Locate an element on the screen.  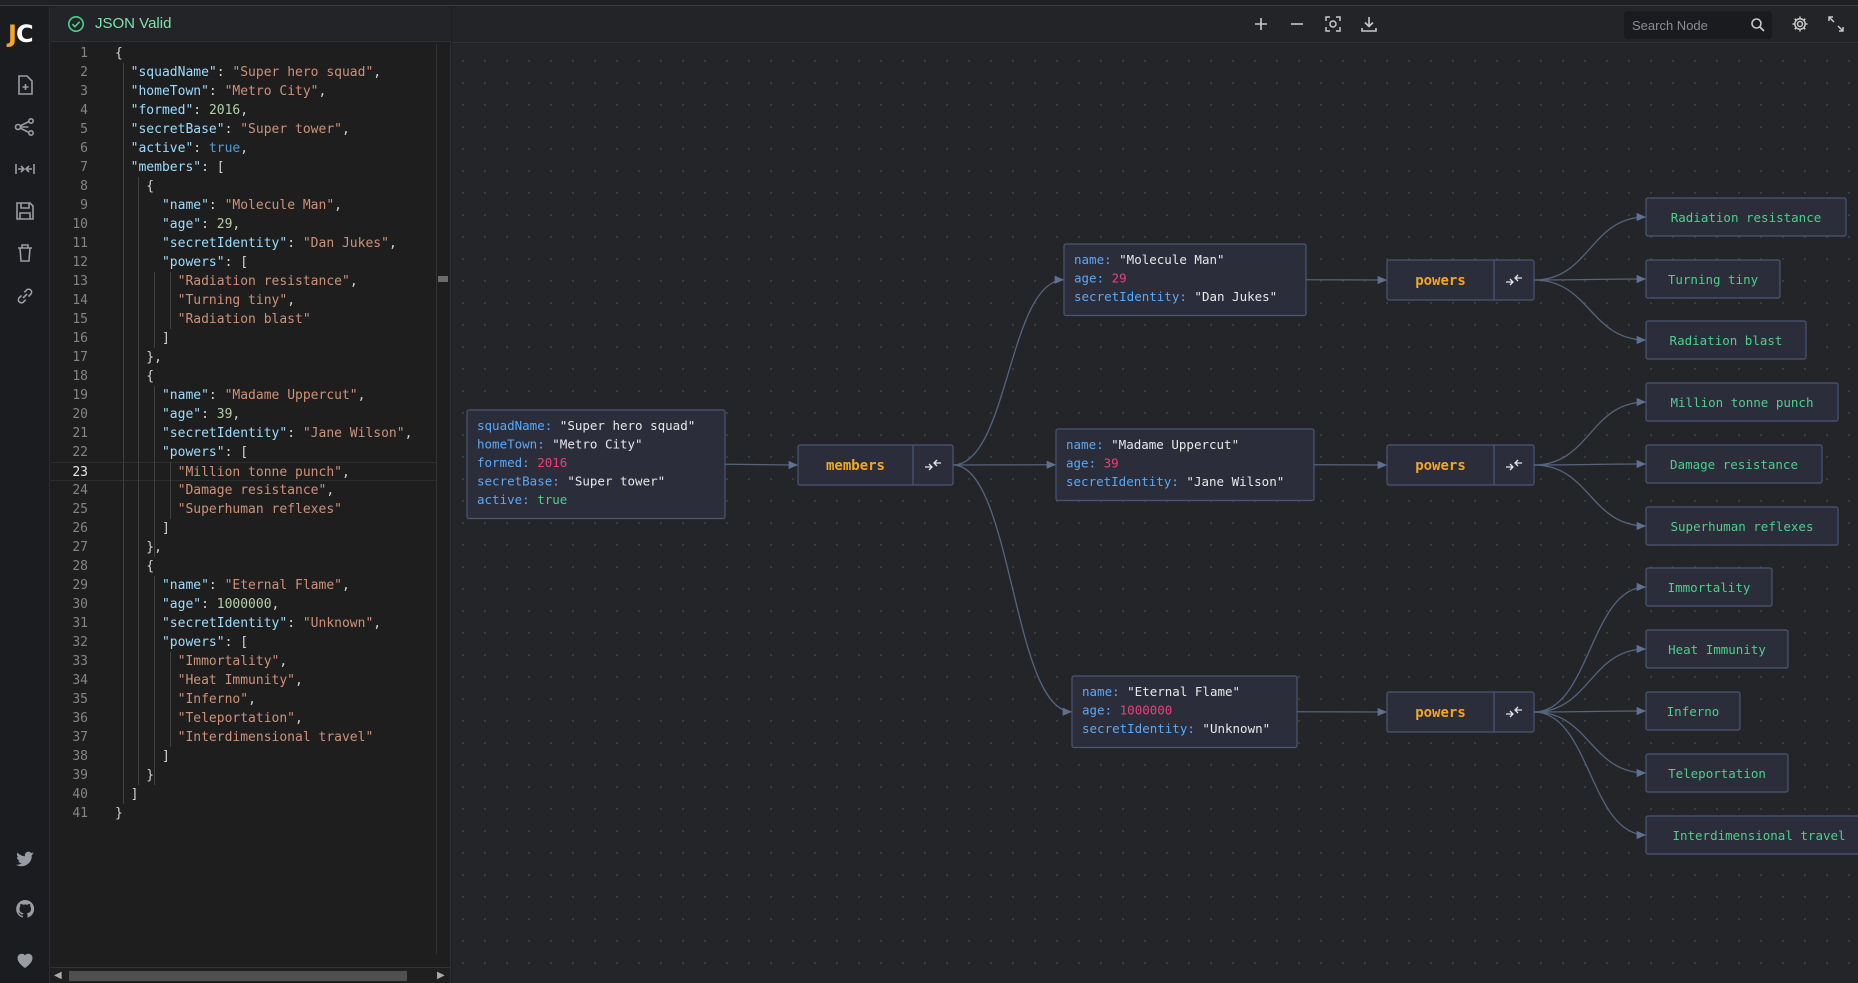
code-line: 30 "age": 1000000, is located at coordinates (243, 604).